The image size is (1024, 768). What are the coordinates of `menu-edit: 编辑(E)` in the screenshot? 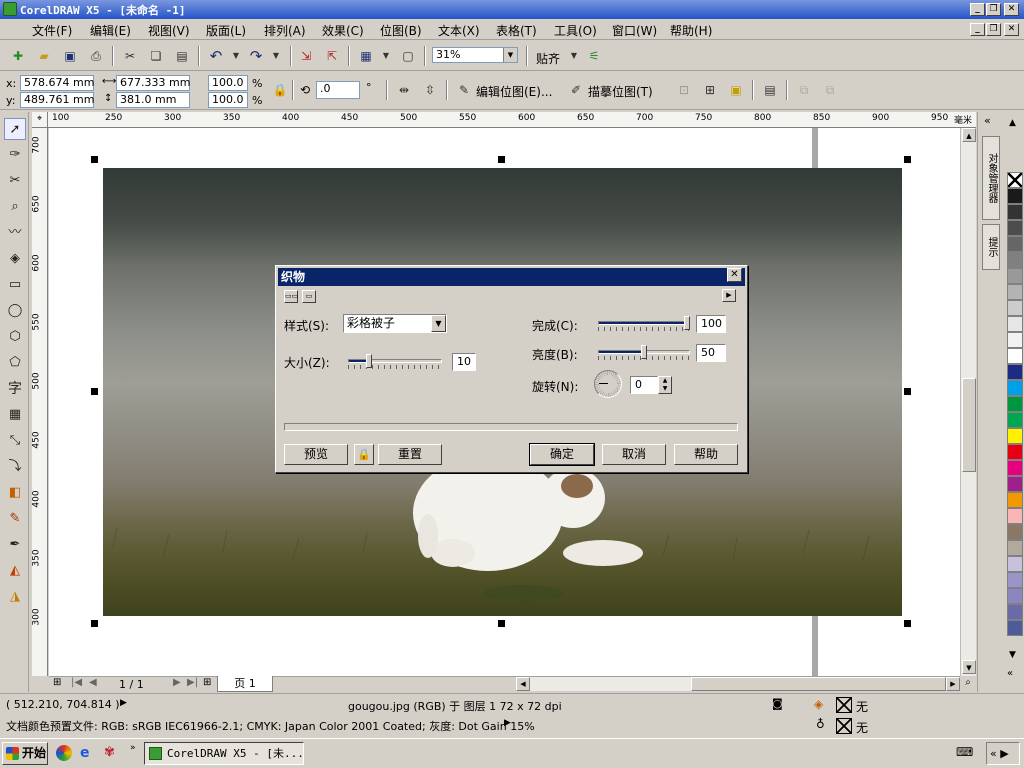 It's located at (110, 30).